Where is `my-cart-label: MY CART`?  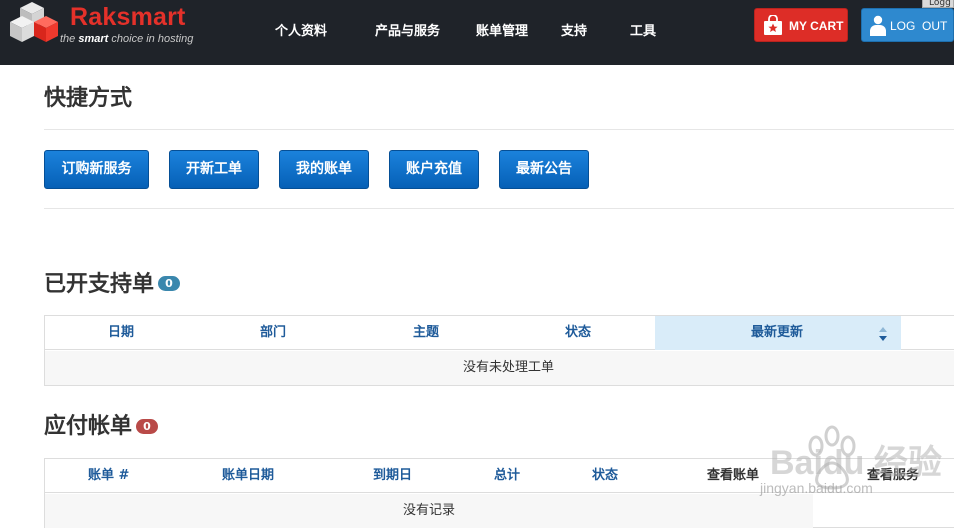 my-cart-label: MY CART is located at coordinates (816, 26).